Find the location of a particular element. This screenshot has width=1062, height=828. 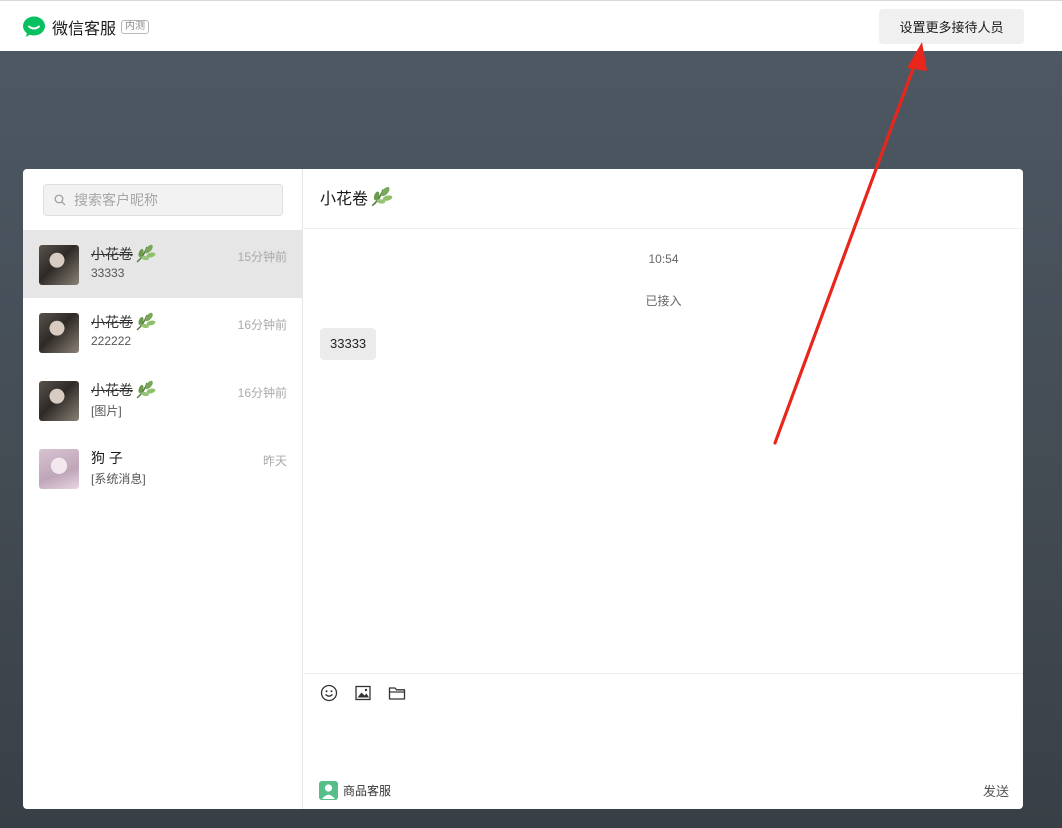

system-note: 已接入 is located at coordinates (663, 301).